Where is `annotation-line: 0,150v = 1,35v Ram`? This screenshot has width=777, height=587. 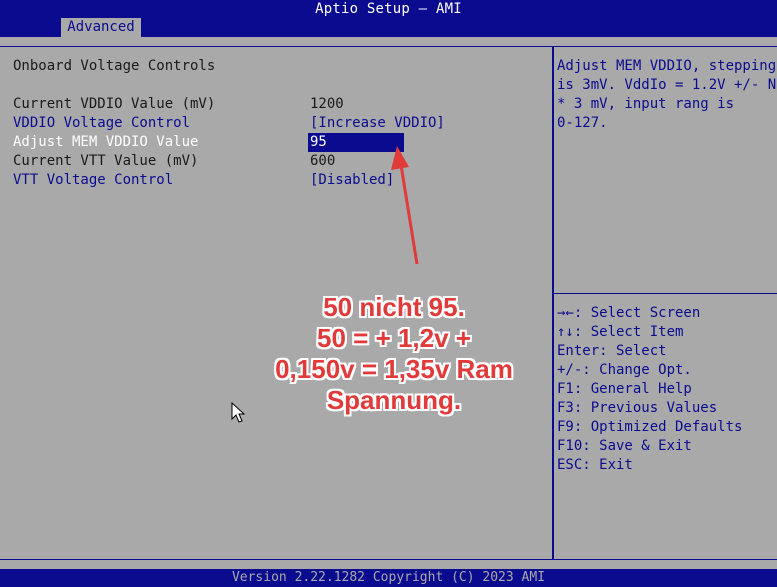
annotation-line: 0,150v = 1,35v Ram is located at coordinates (394, 369).